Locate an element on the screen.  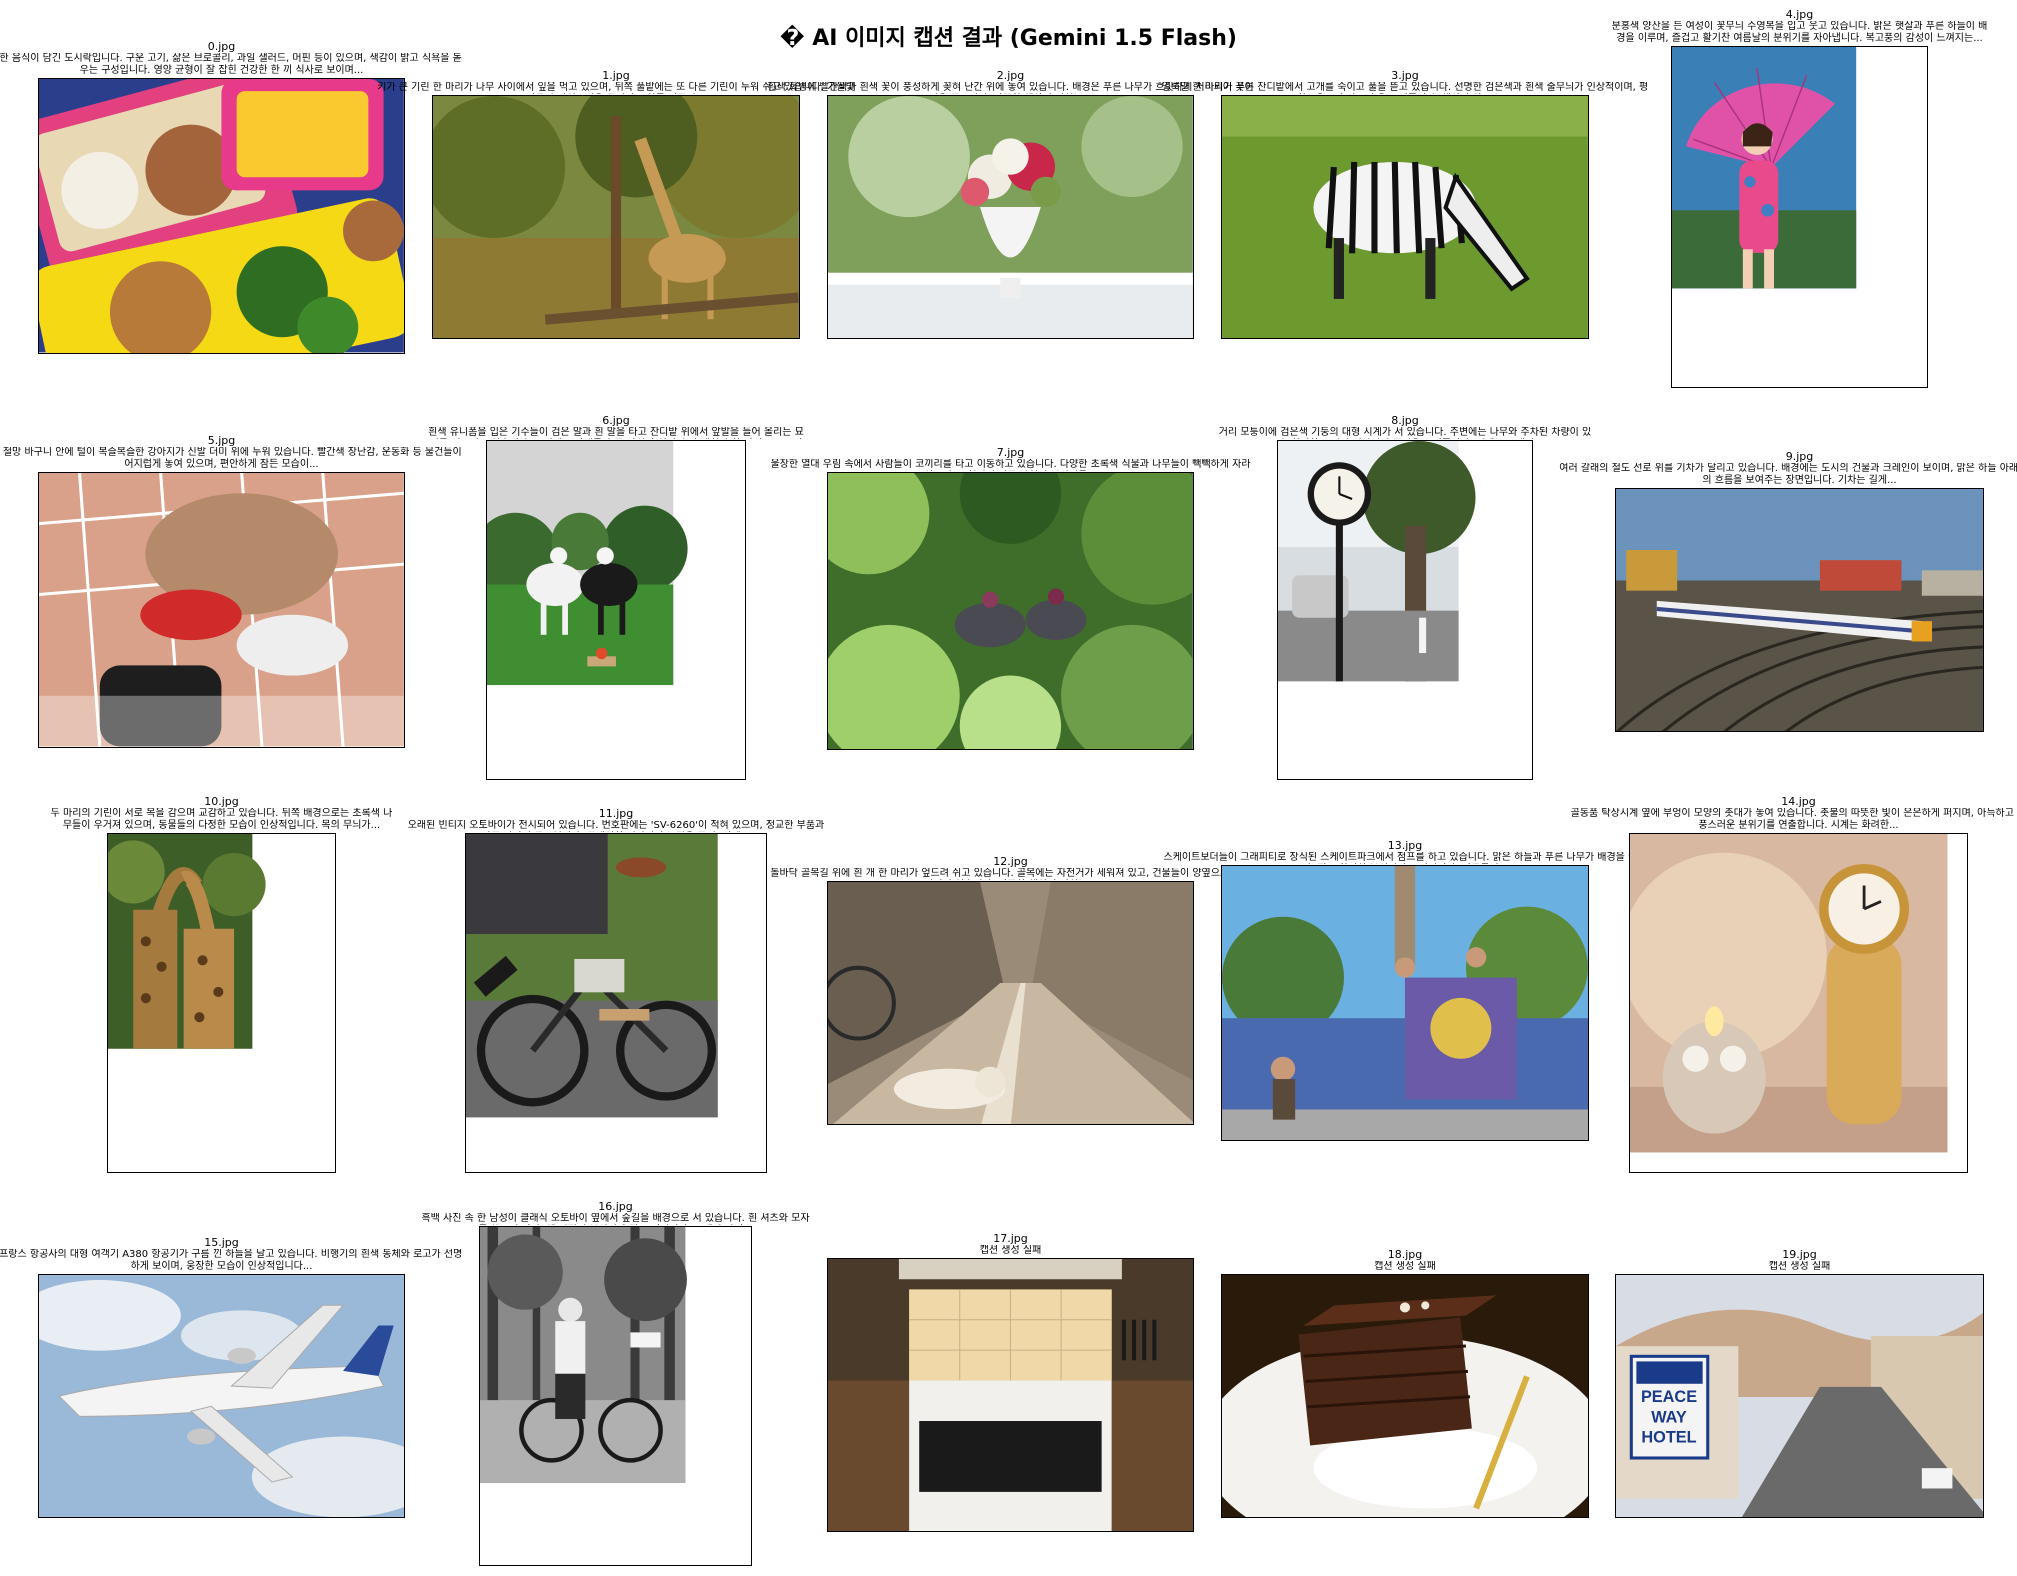
image-filename: 16.jpg is located at coordinates (615, 1206).